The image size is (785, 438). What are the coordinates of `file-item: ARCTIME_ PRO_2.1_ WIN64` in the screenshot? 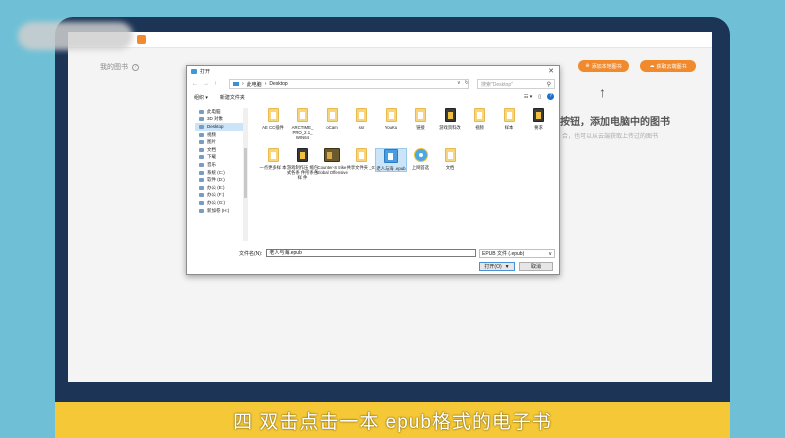 It's located at (303, 124).